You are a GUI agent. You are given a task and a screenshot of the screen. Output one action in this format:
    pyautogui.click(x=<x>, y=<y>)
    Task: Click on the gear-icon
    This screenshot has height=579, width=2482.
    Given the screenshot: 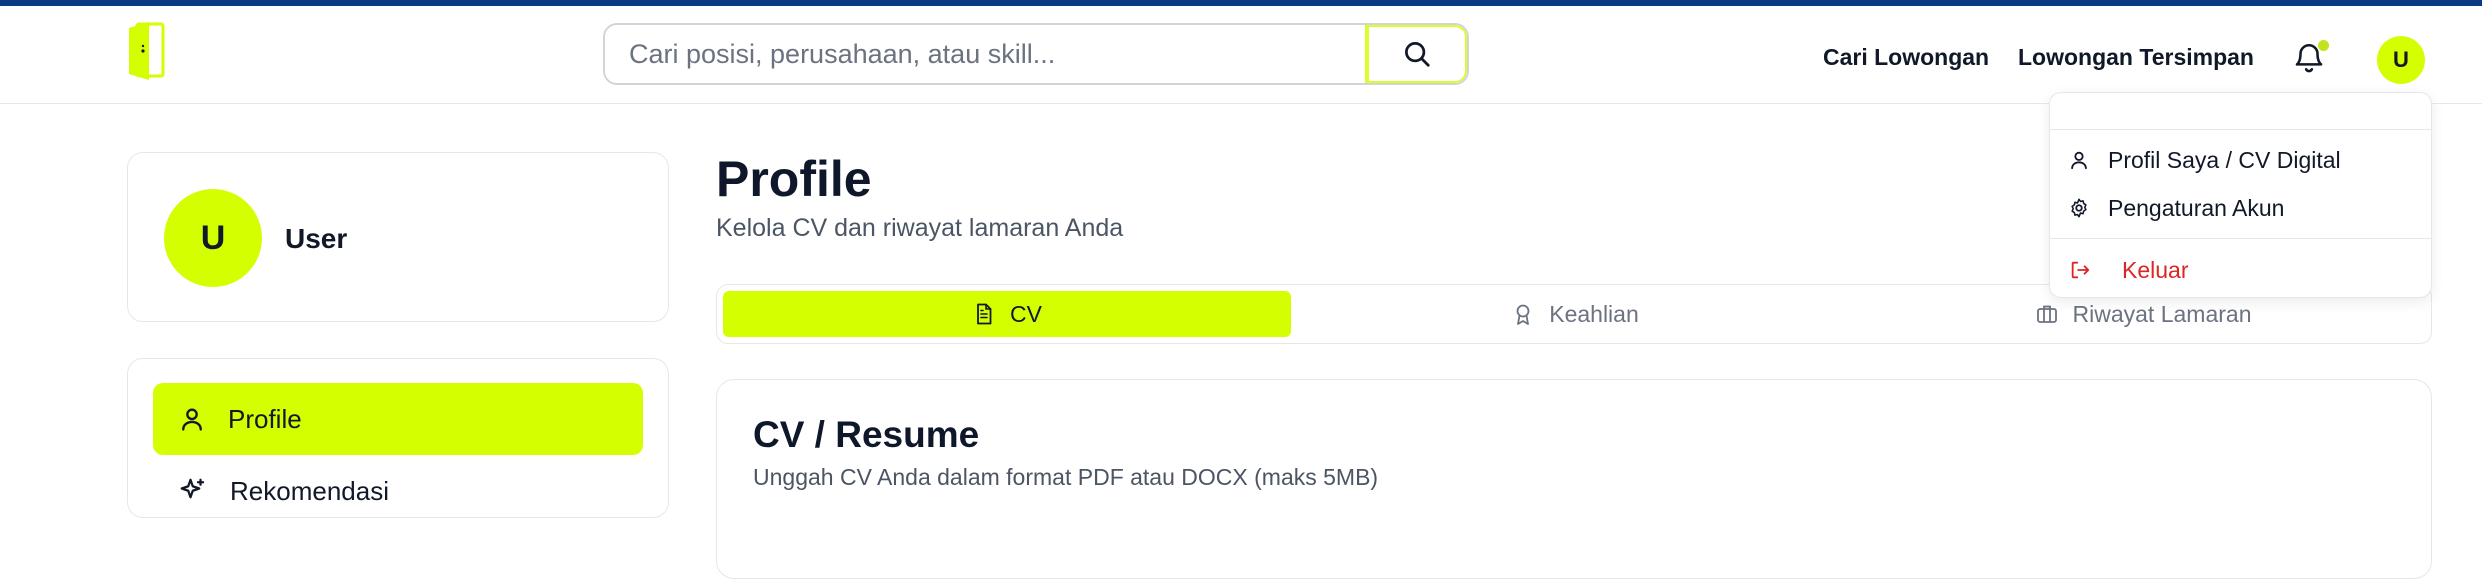 What is the action you would take?
    pyautogui.click(x=2079, y=208)
    